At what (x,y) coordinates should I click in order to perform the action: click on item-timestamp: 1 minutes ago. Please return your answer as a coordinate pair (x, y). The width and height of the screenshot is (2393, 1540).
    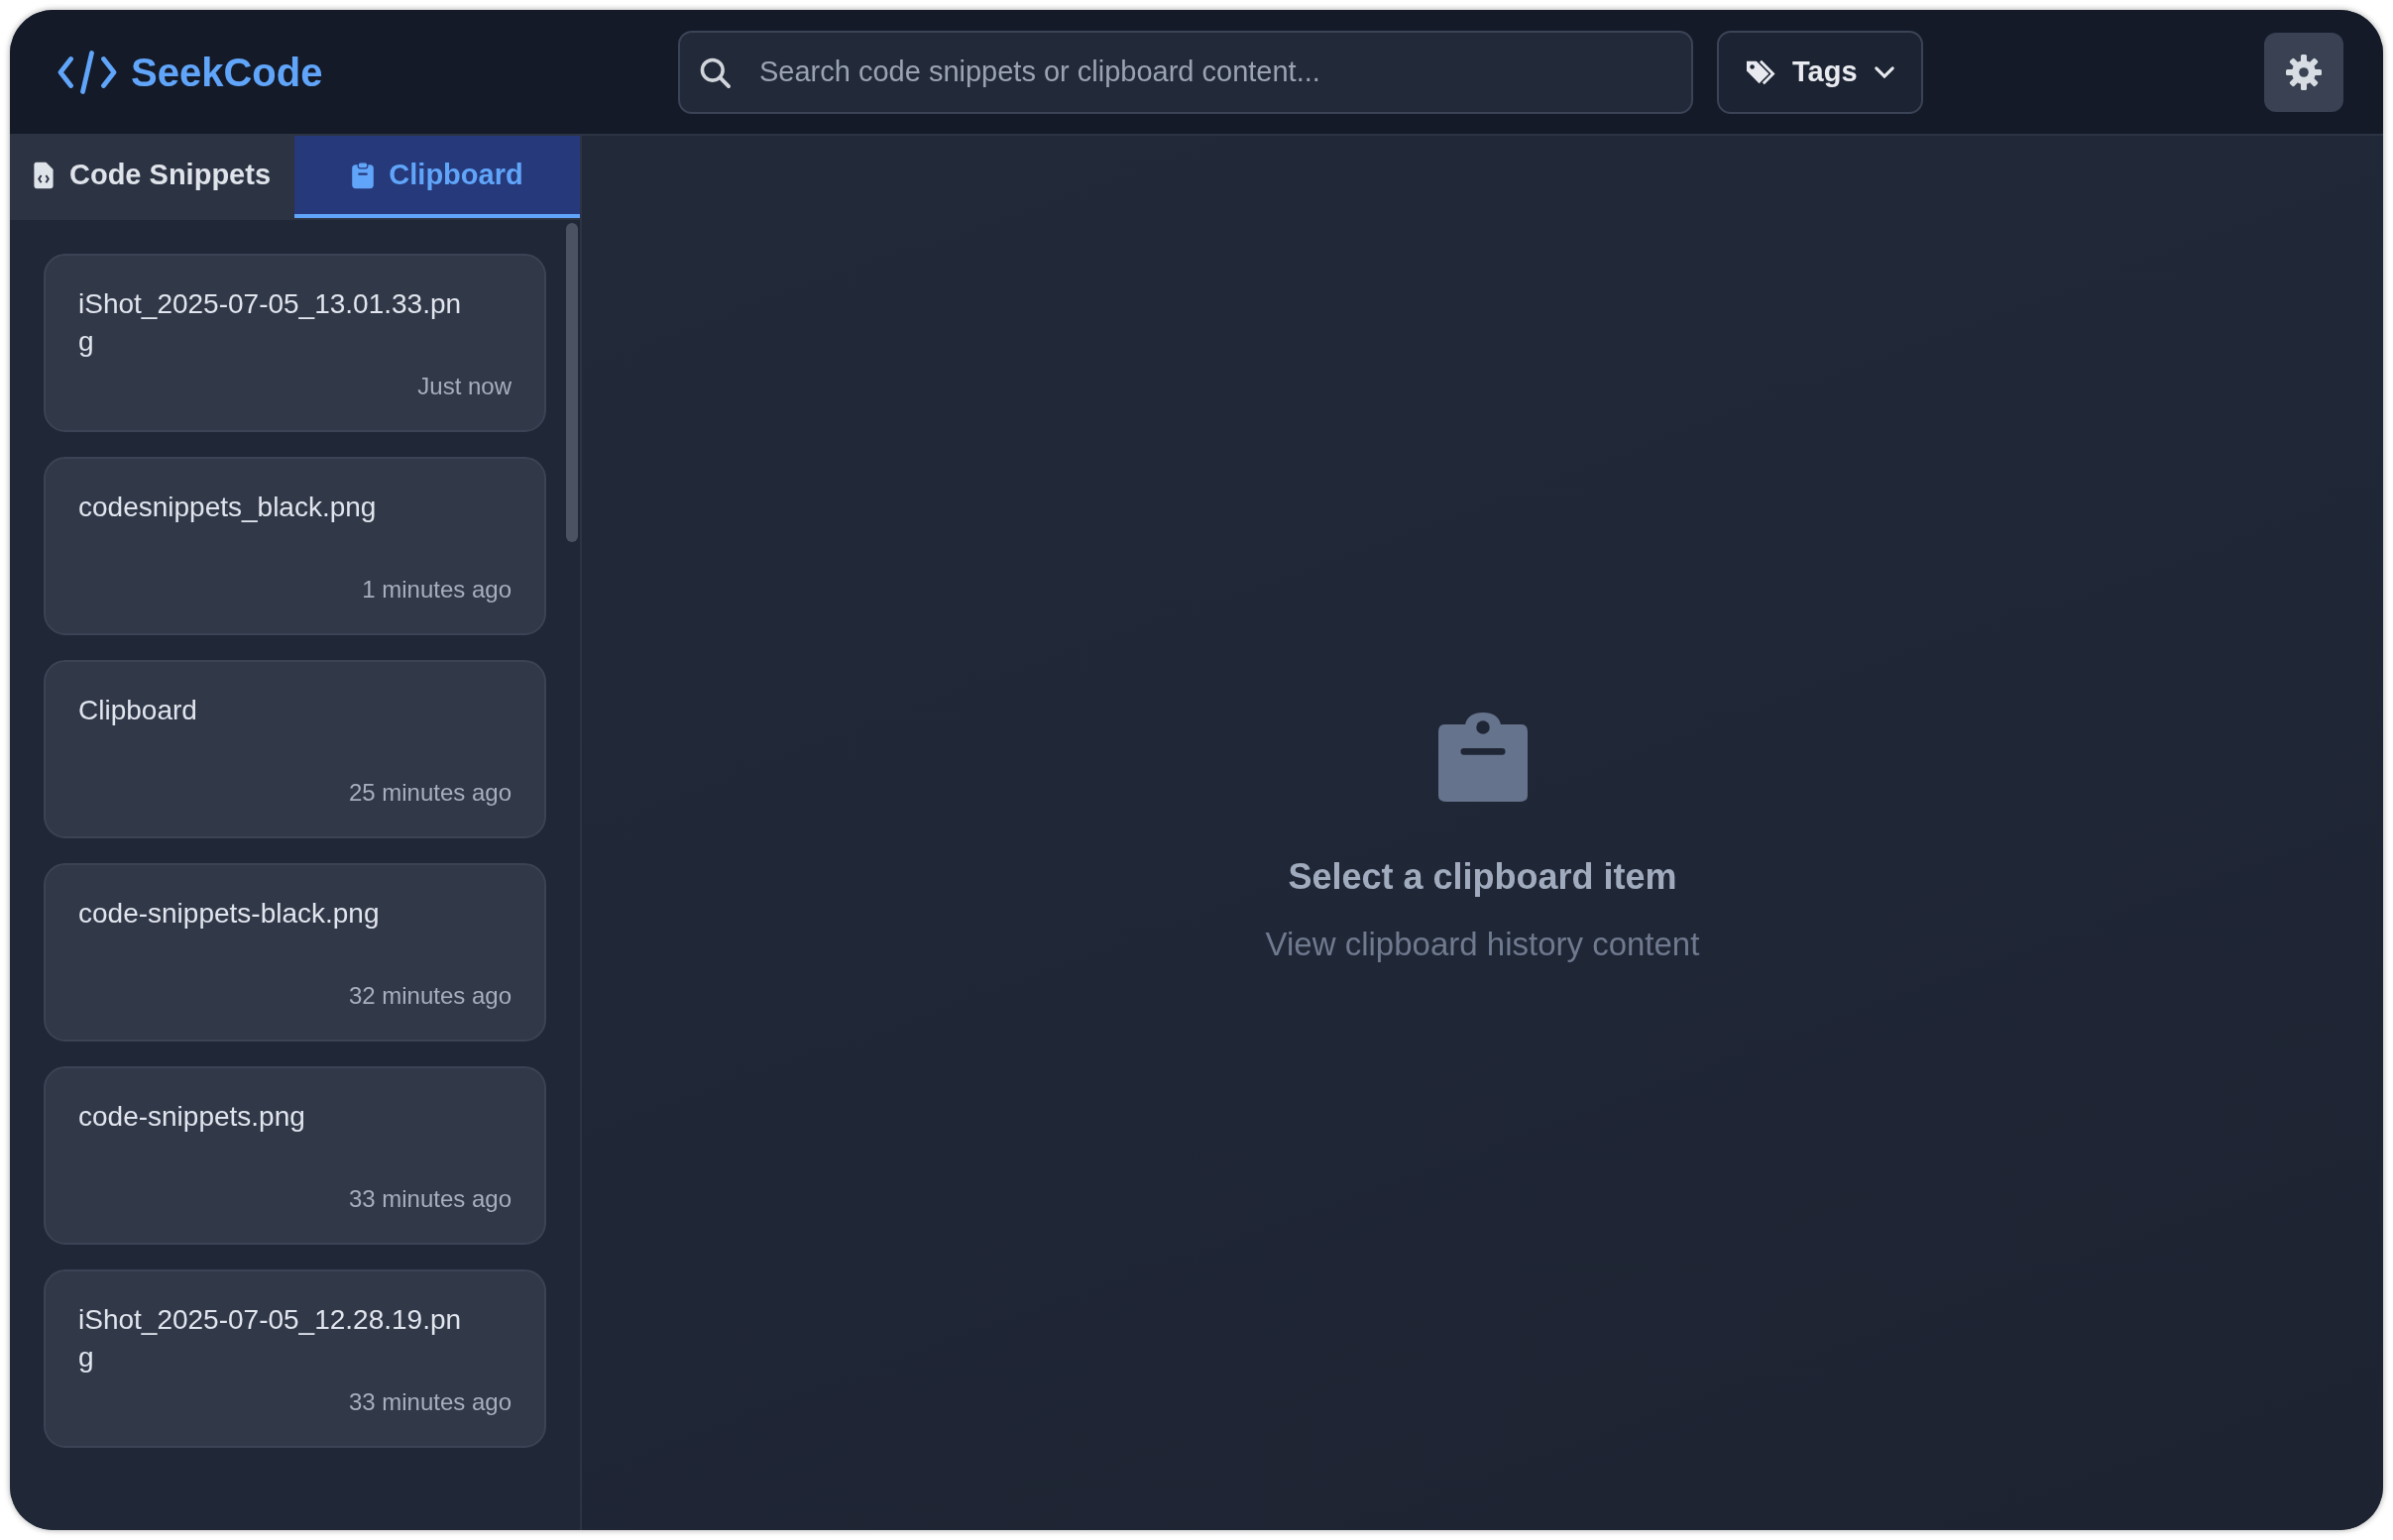
    Looking at the image, I should click on (437, 590).